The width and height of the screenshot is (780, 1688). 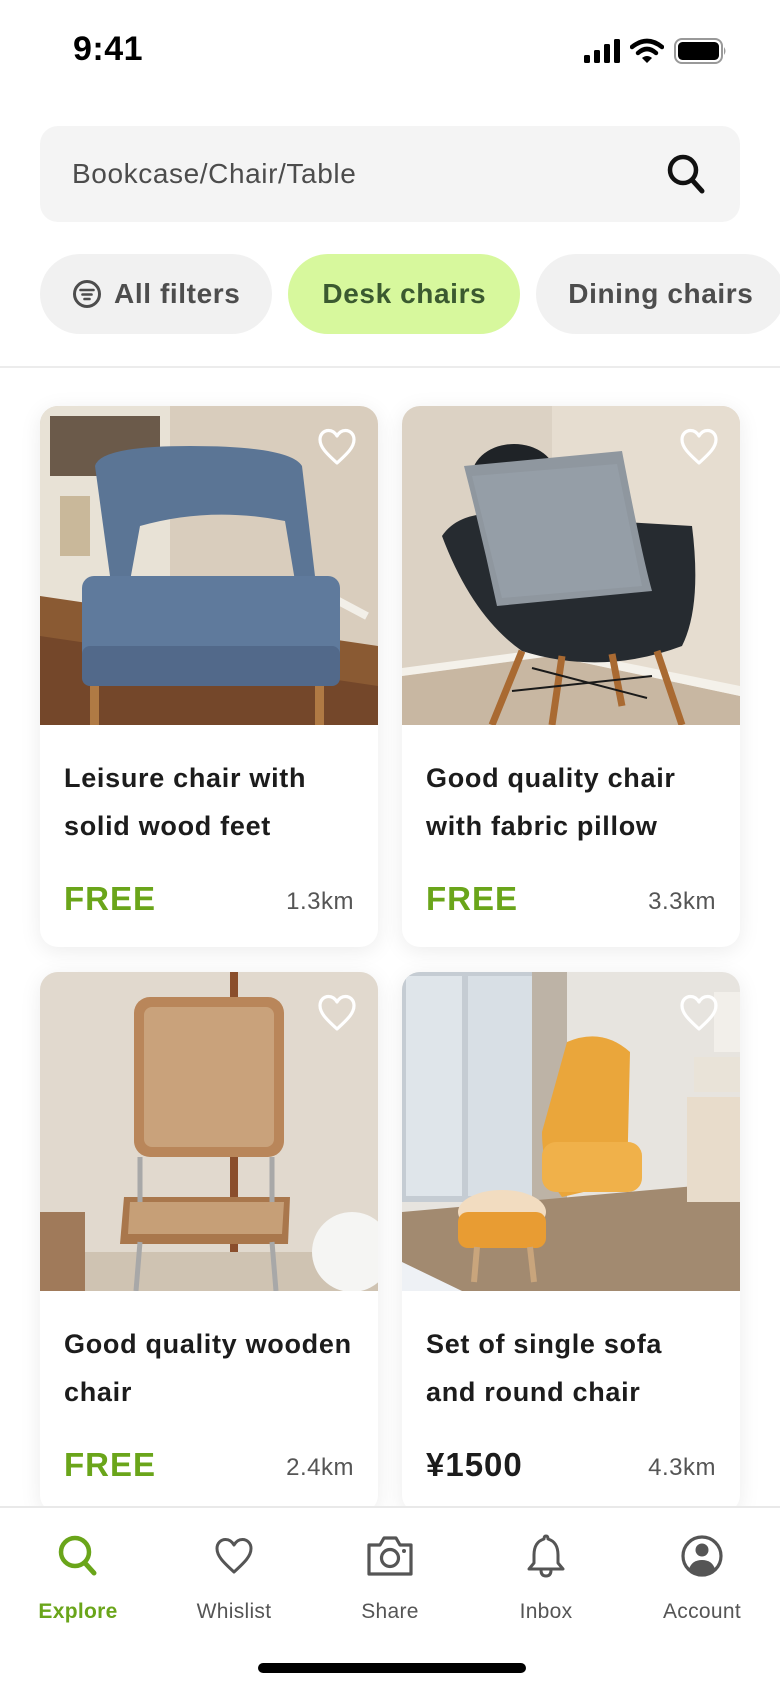 What do you see at coordinates (390, 1556) in the screenshot?
I see `camera-icon` at bounding box center [390, 1556].